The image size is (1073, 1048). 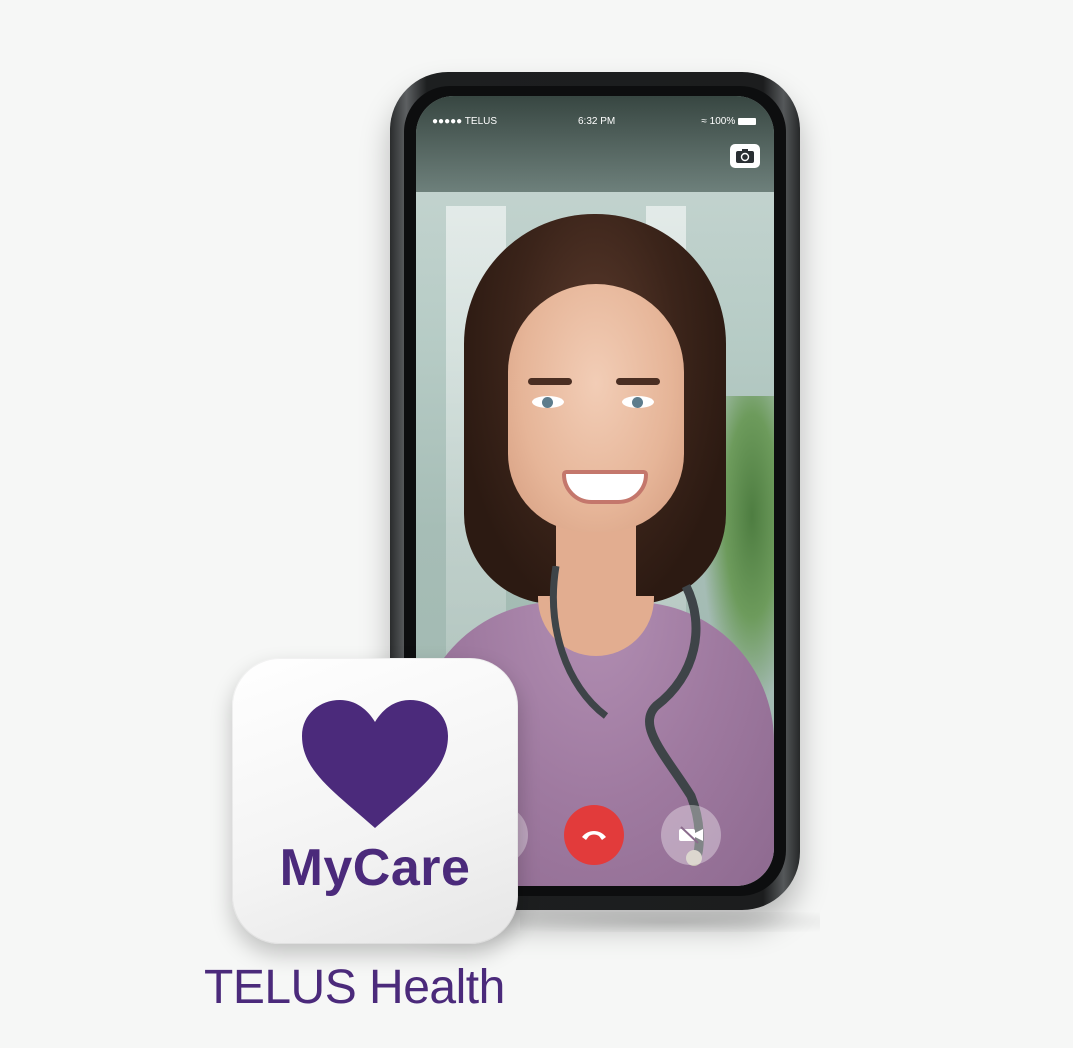 I want to click on end-call-button, so click(x=594, y=835).